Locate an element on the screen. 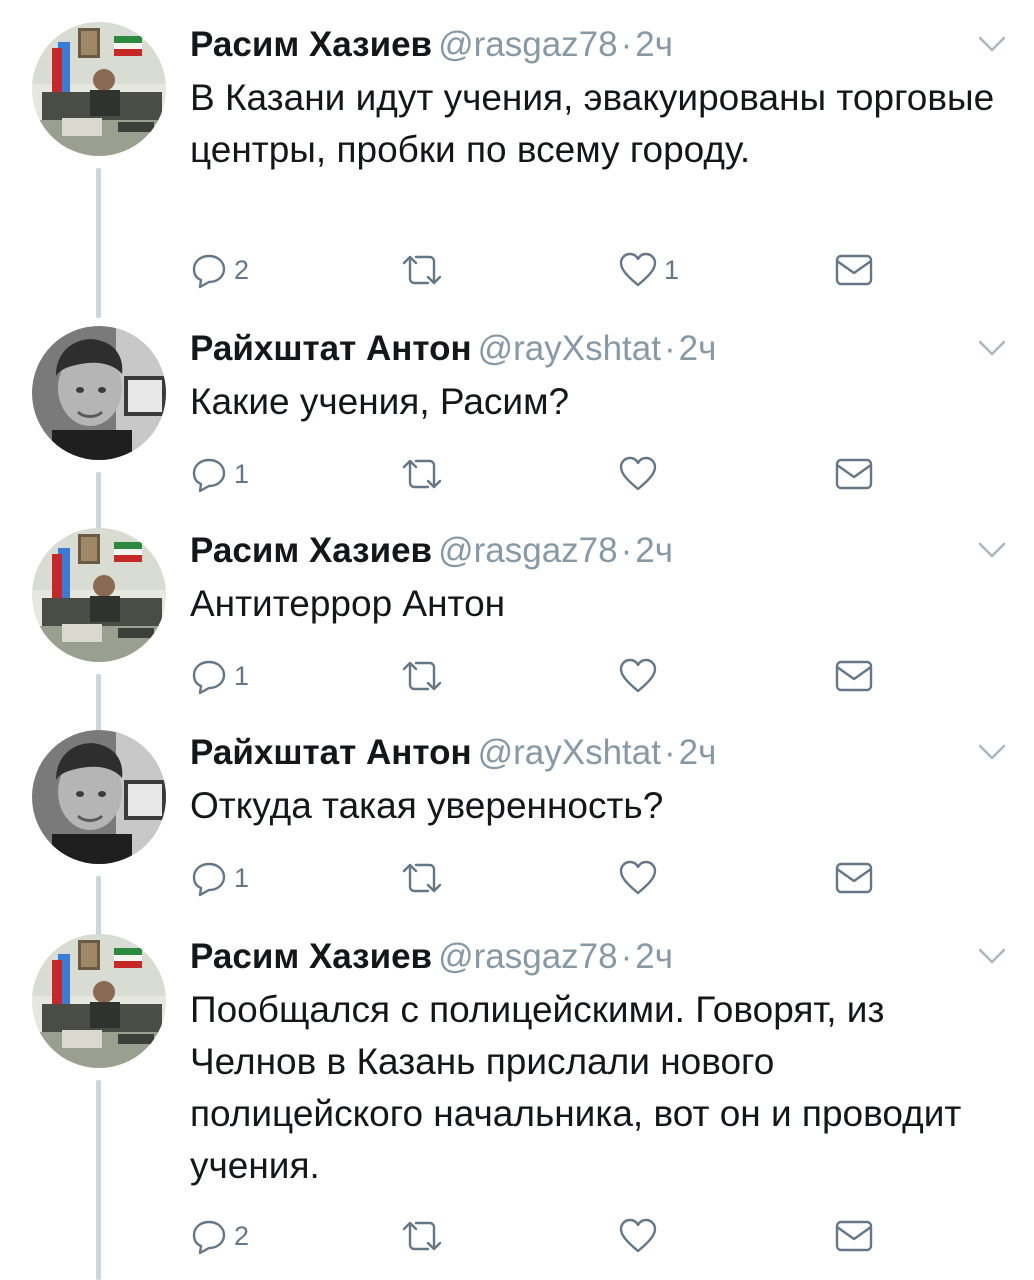 Image resolution: width=1034 pixels, height=1280 pixels. tweet-text: Антитеррор Антон is located at coordinates (348, 603).